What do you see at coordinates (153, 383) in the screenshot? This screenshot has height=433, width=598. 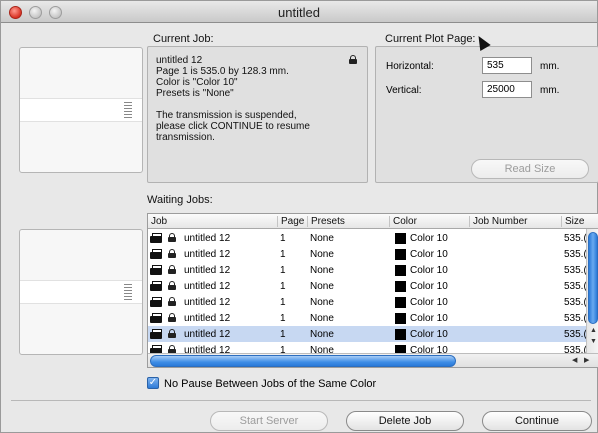 I see `no-pause-checkbox: ✓` at bounding box center [153, 383].